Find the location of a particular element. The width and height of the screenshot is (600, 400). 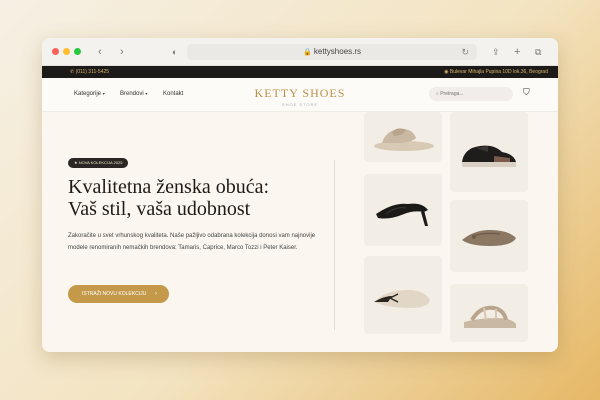

product-card-sport-sandal is located at coordinates (489, 313).